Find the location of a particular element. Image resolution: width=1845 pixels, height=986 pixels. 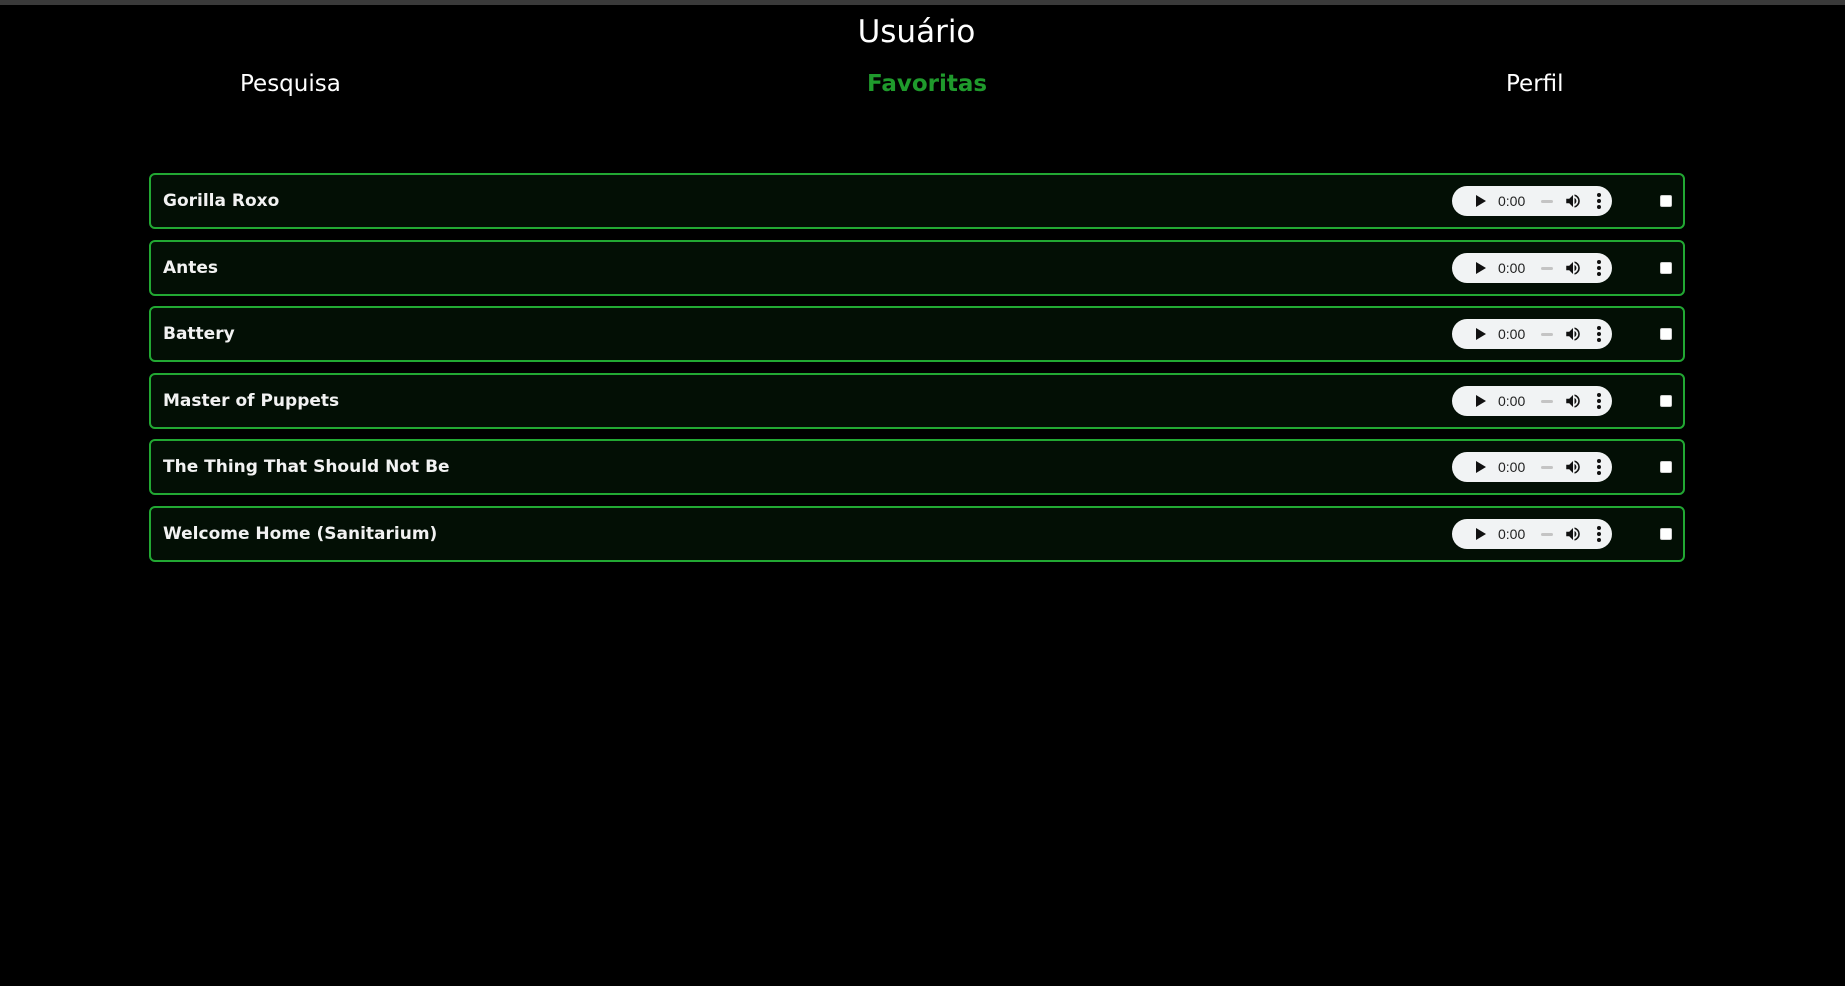

song-title: Gorilla Roxo is located at coordinates (221, 201).